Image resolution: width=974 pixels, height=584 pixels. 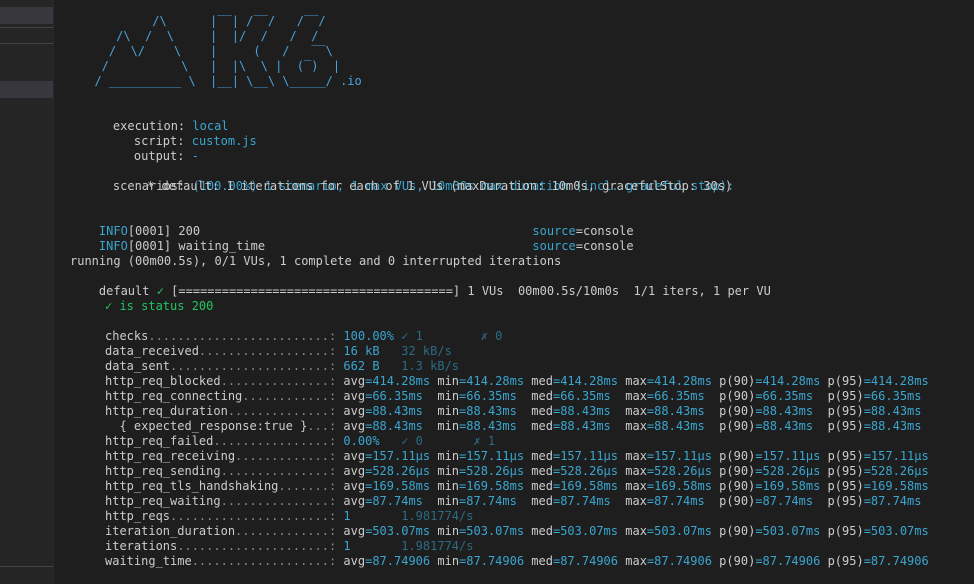 I want to click on metric-stat: med=87.74ms, so click(x=571, y=501).